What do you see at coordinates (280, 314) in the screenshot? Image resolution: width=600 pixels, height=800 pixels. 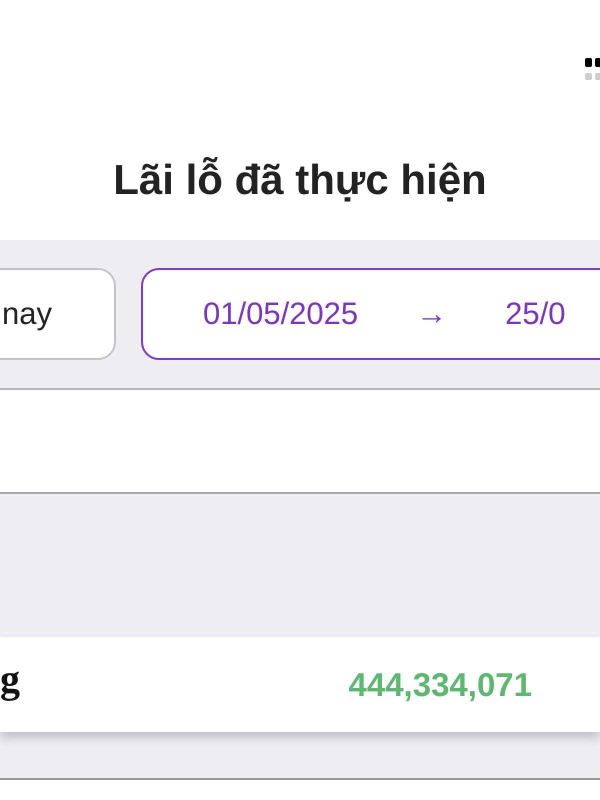 I see `start-date: 01/05/2025` at bounding box center [280, 314].